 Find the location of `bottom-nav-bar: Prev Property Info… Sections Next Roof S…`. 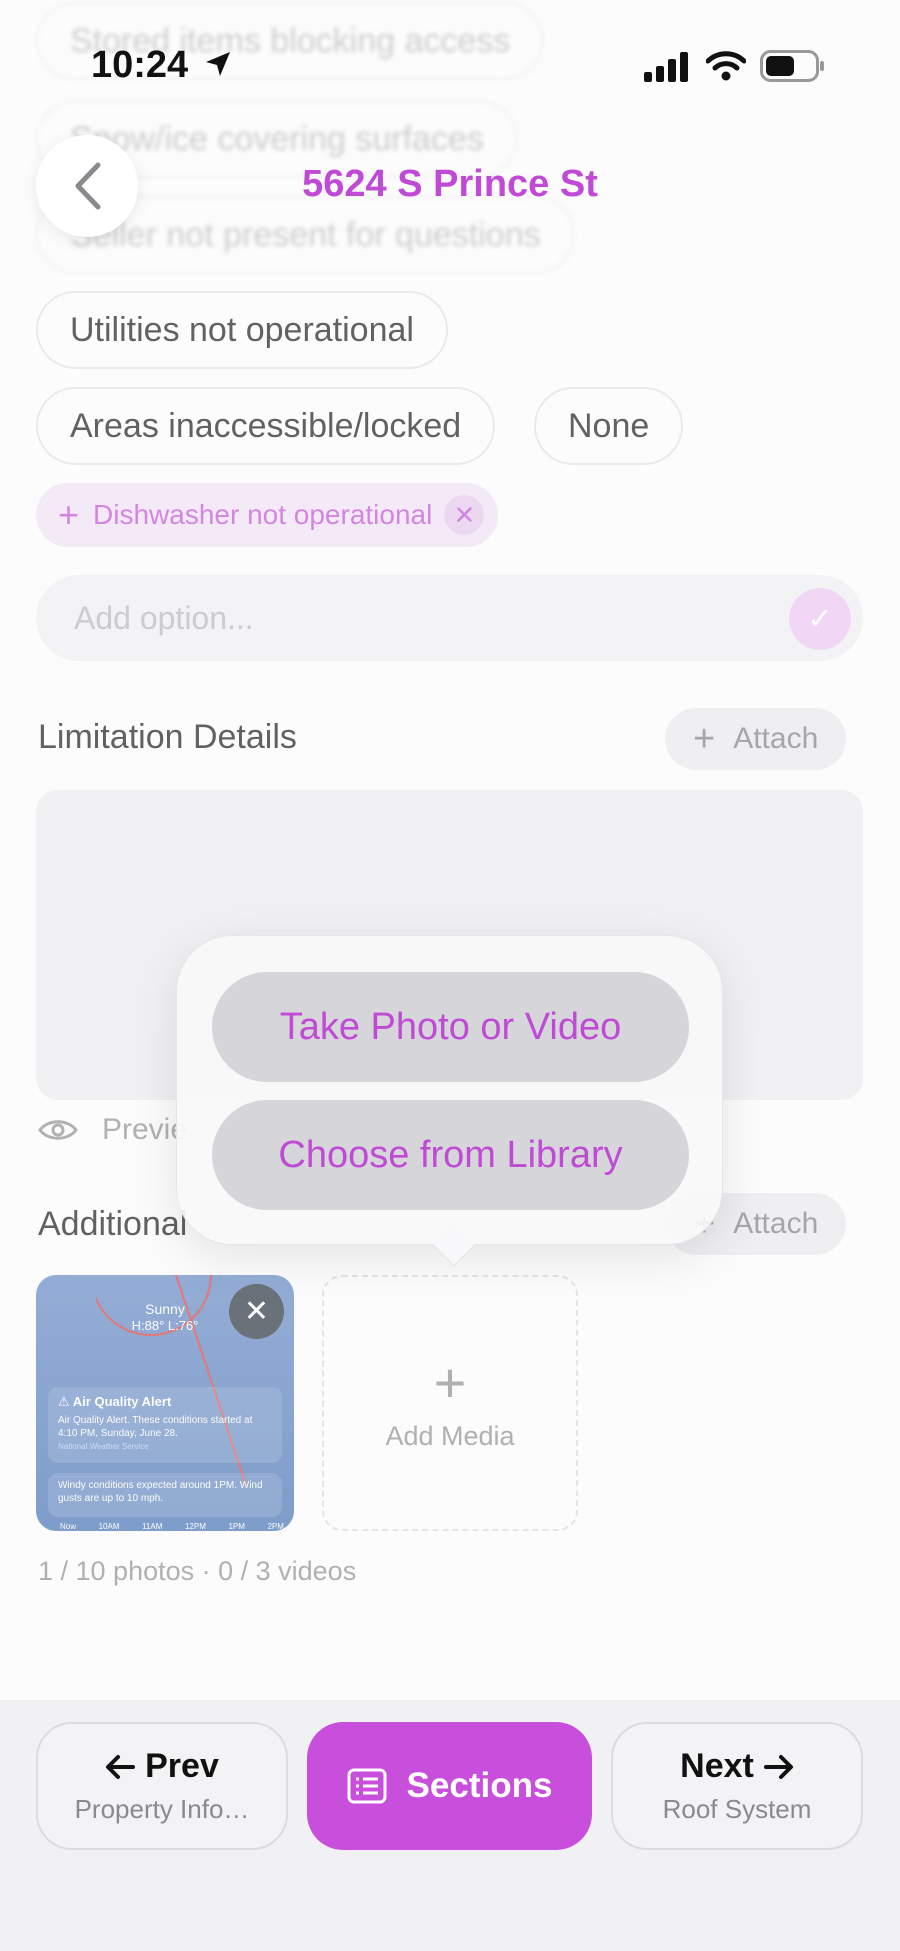

bottom-nav-bar: Prev Property Info… Sections Next Roof S… is located at coordinates (450, 1825).